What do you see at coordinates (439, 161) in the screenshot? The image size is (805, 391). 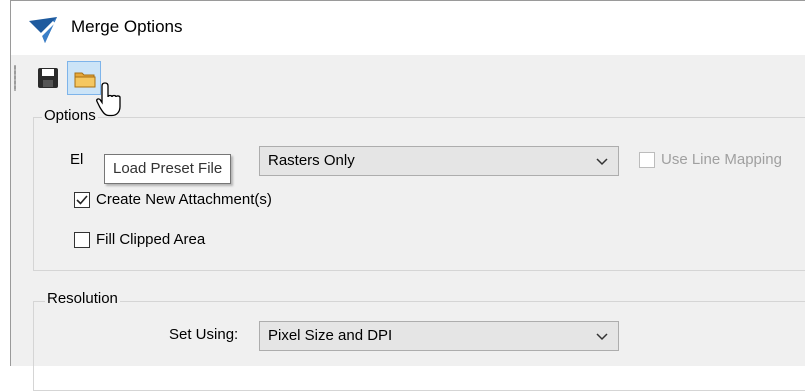 I see `element-type-dropdown: Rasters Only` at bounding box center [439, 161].